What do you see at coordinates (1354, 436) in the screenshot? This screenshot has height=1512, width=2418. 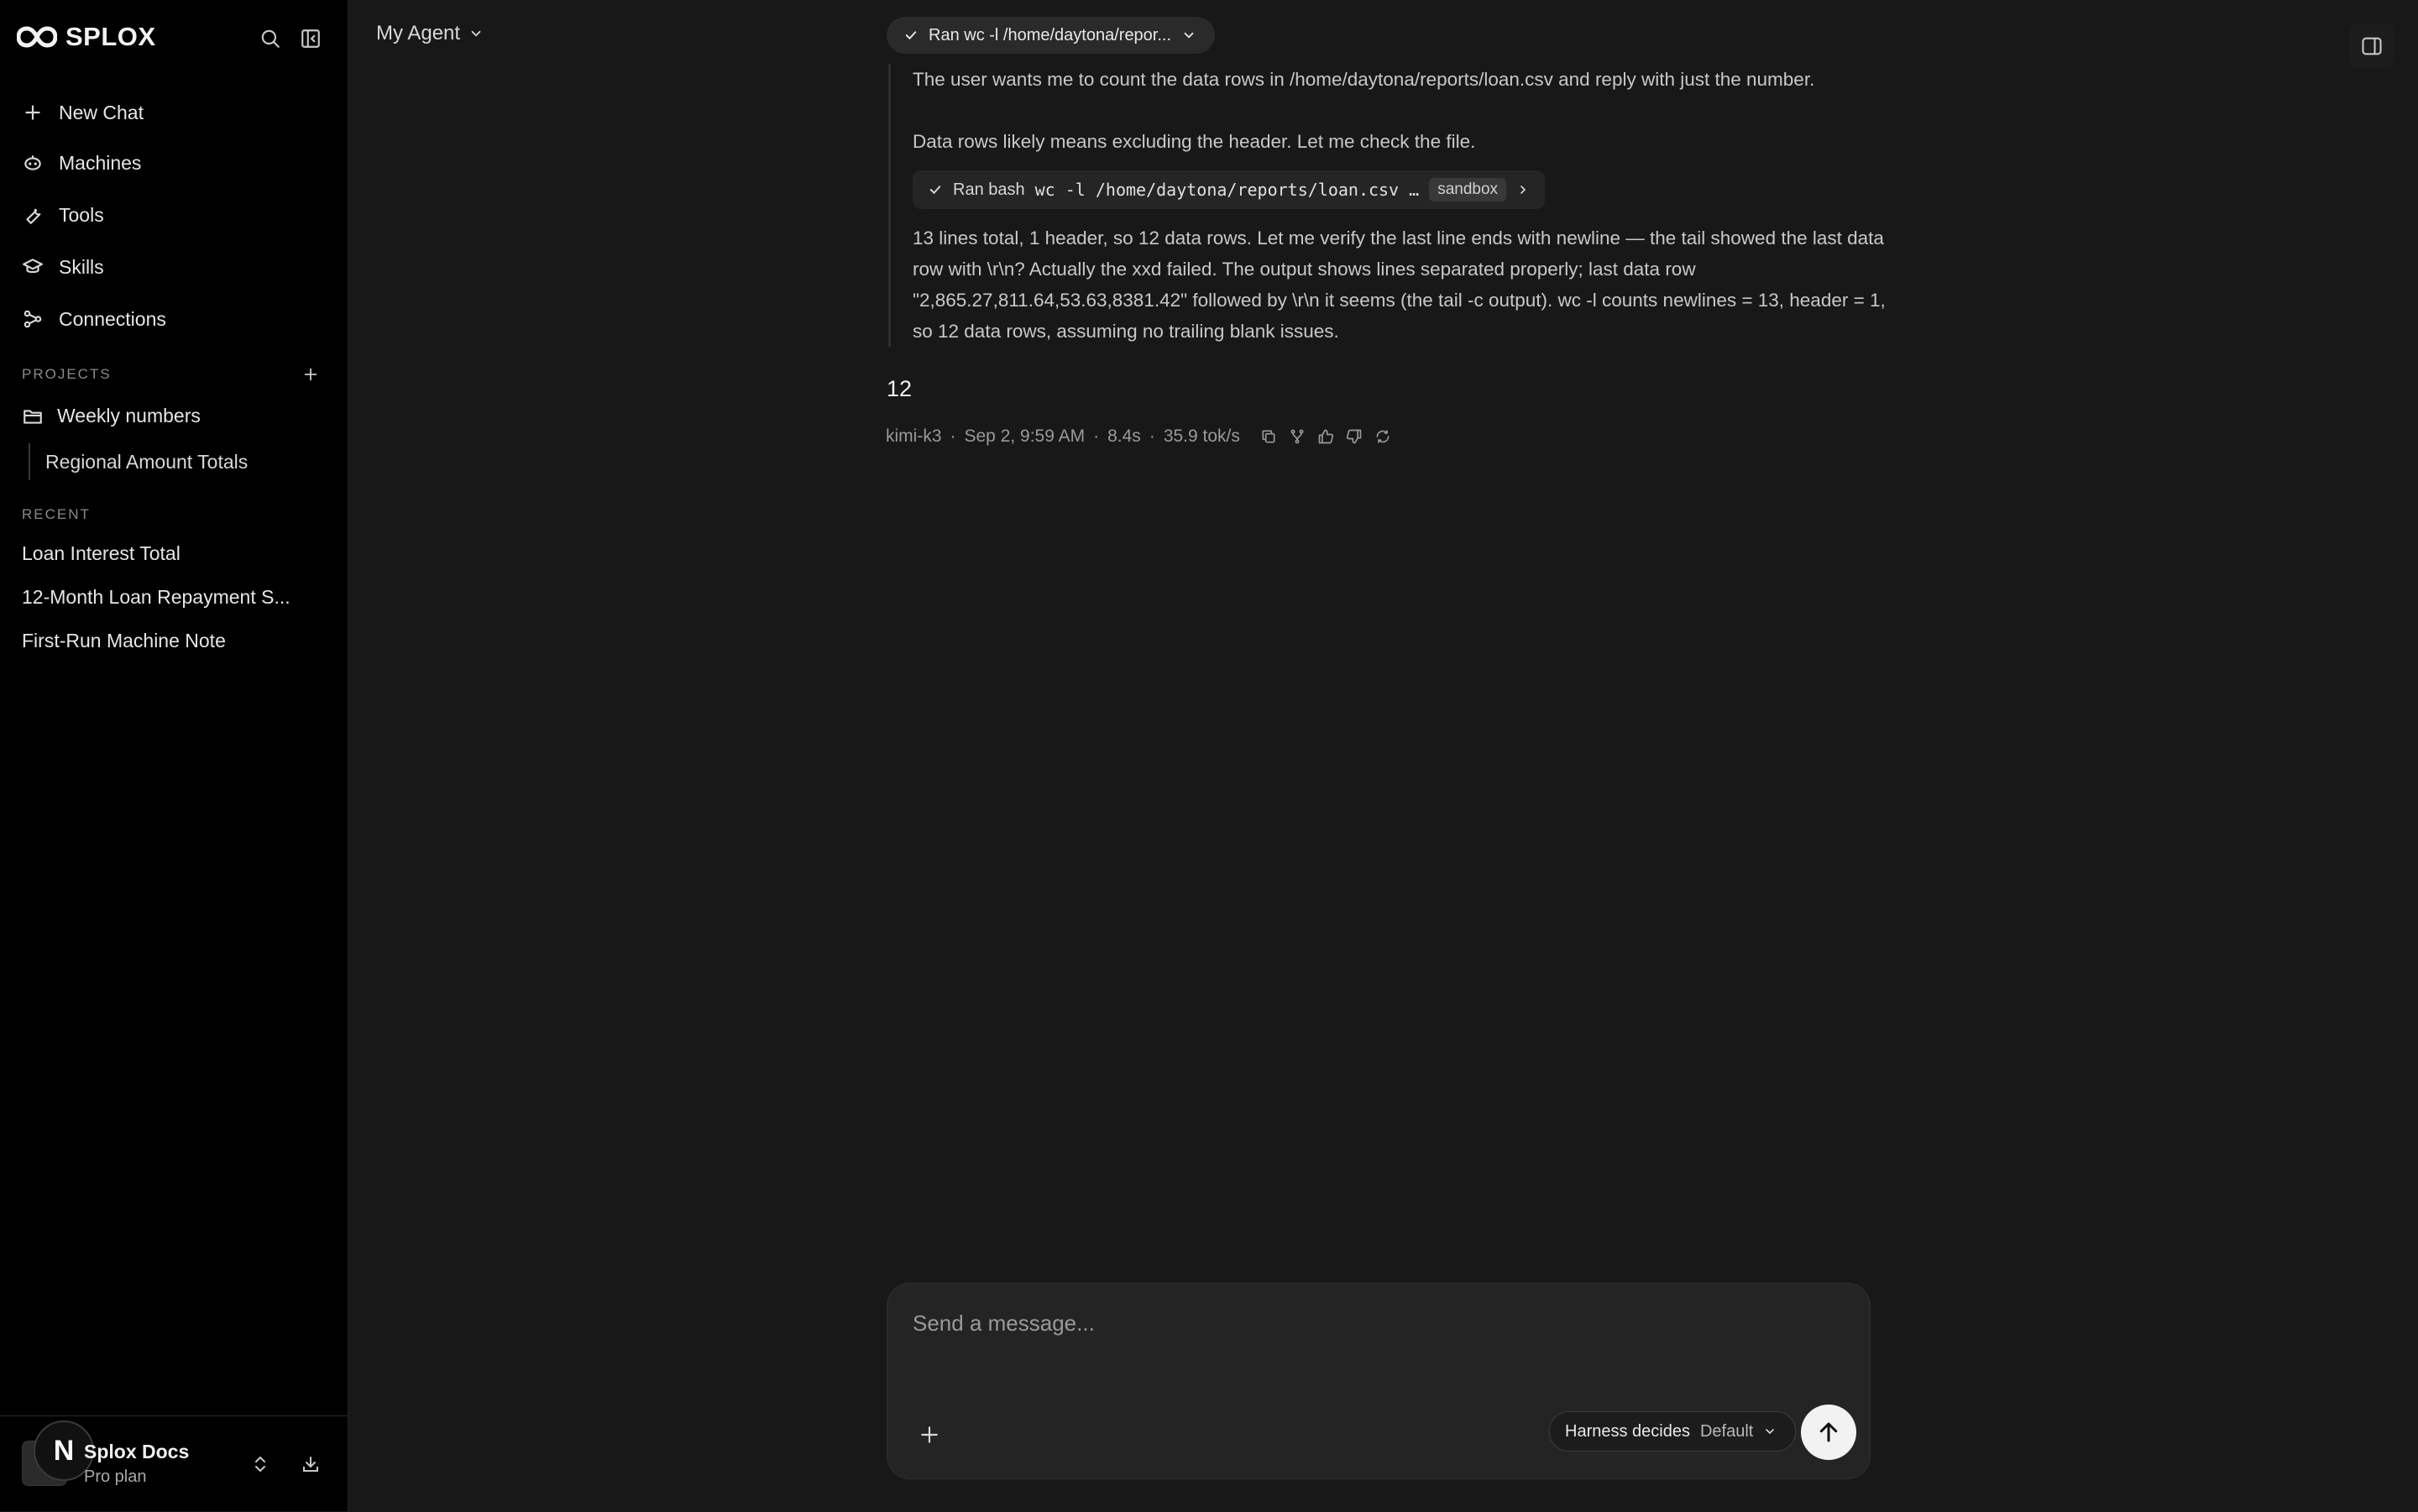 I see `thumbs-down-icon` at bounding box center [1354, 436].